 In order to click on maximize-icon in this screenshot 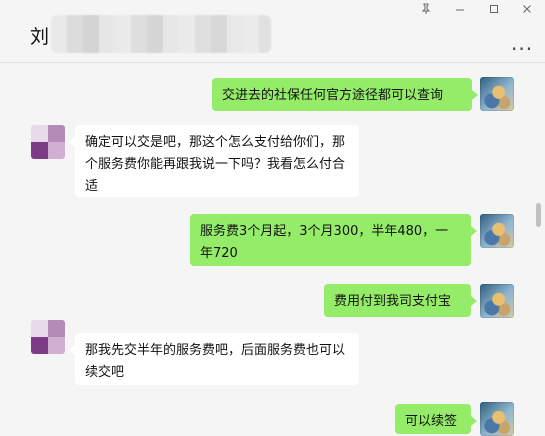, I will do `click(494, 11)`.